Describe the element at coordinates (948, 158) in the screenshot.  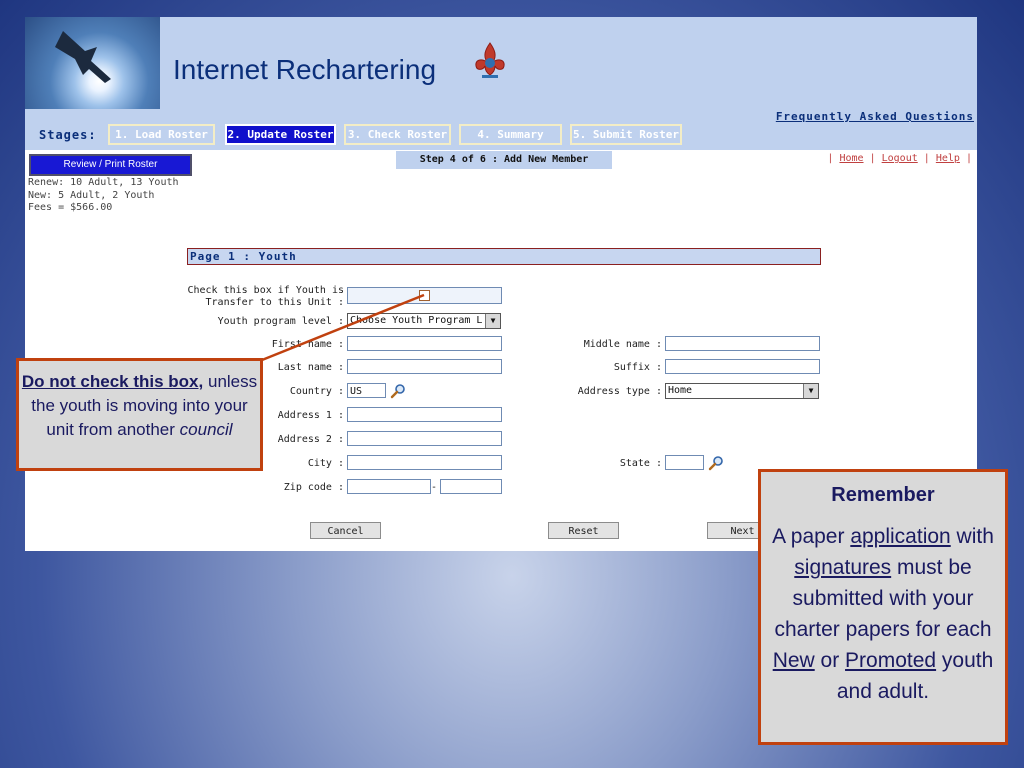
I see `help-link: Help` at that location.